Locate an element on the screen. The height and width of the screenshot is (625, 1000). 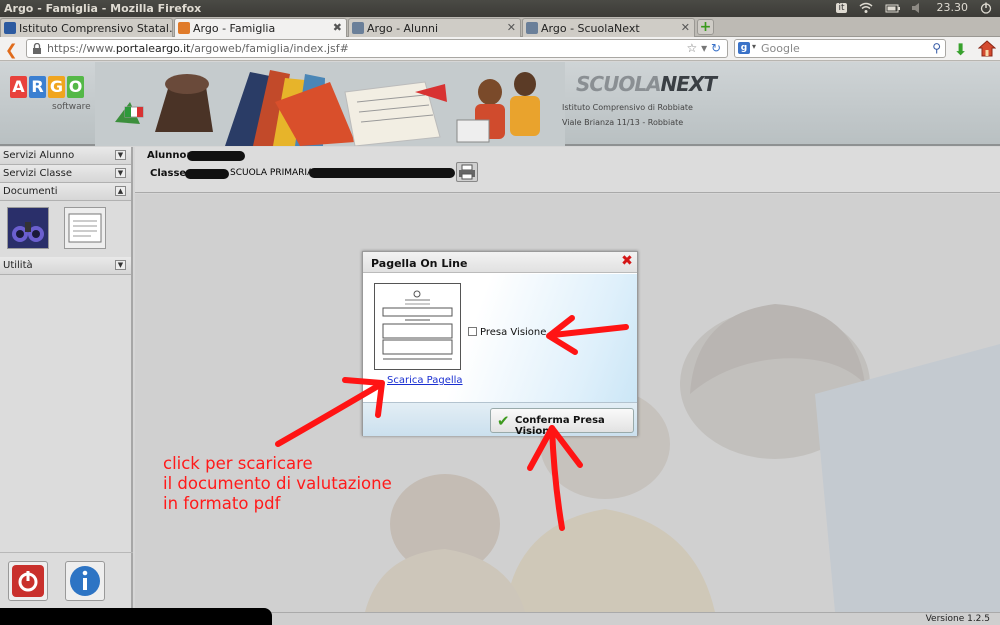
sidebar-section-servizi-alunno: Servizi Alunno ▼ is located at coordinates (65, 156).